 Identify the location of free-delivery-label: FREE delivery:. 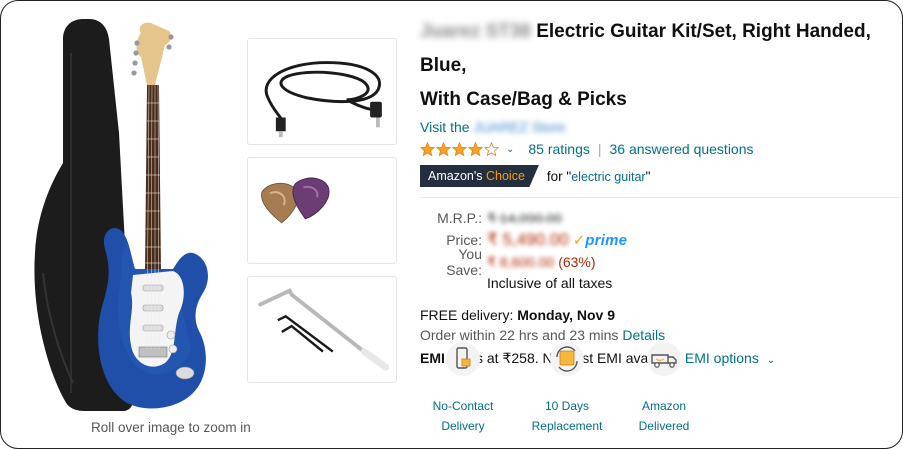
(467, 315).